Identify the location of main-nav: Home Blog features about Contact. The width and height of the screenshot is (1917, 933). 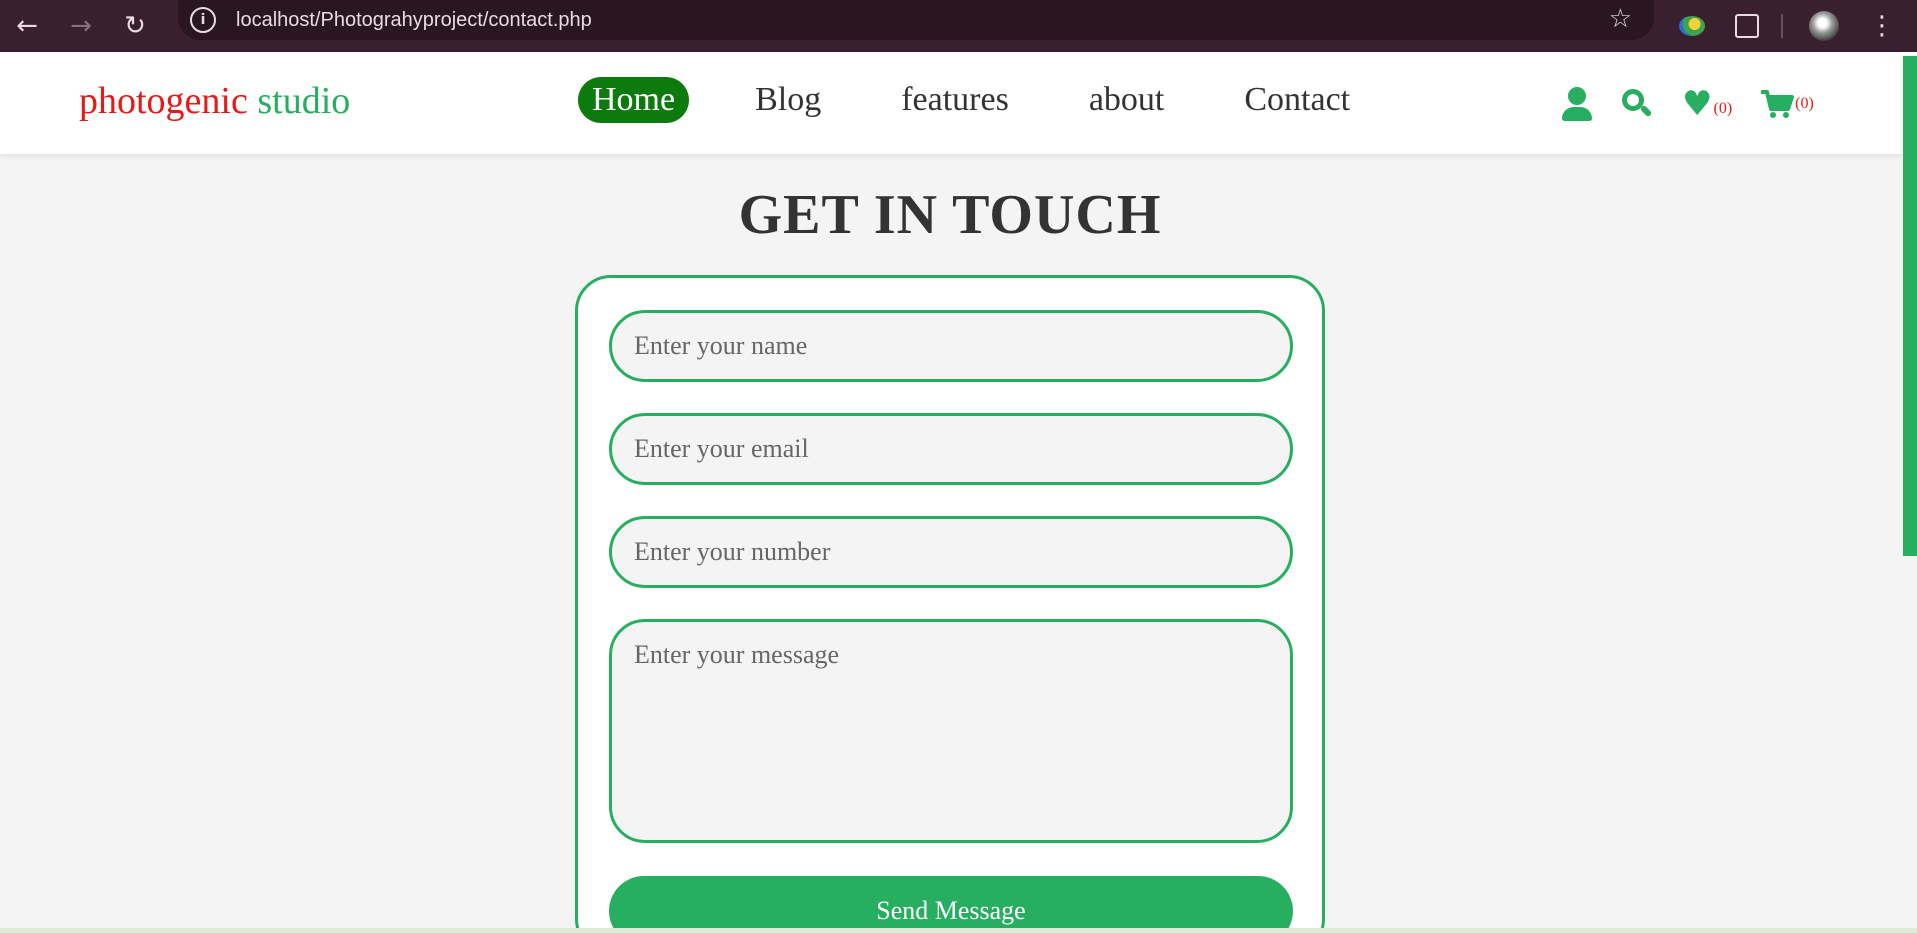
(997, 100).